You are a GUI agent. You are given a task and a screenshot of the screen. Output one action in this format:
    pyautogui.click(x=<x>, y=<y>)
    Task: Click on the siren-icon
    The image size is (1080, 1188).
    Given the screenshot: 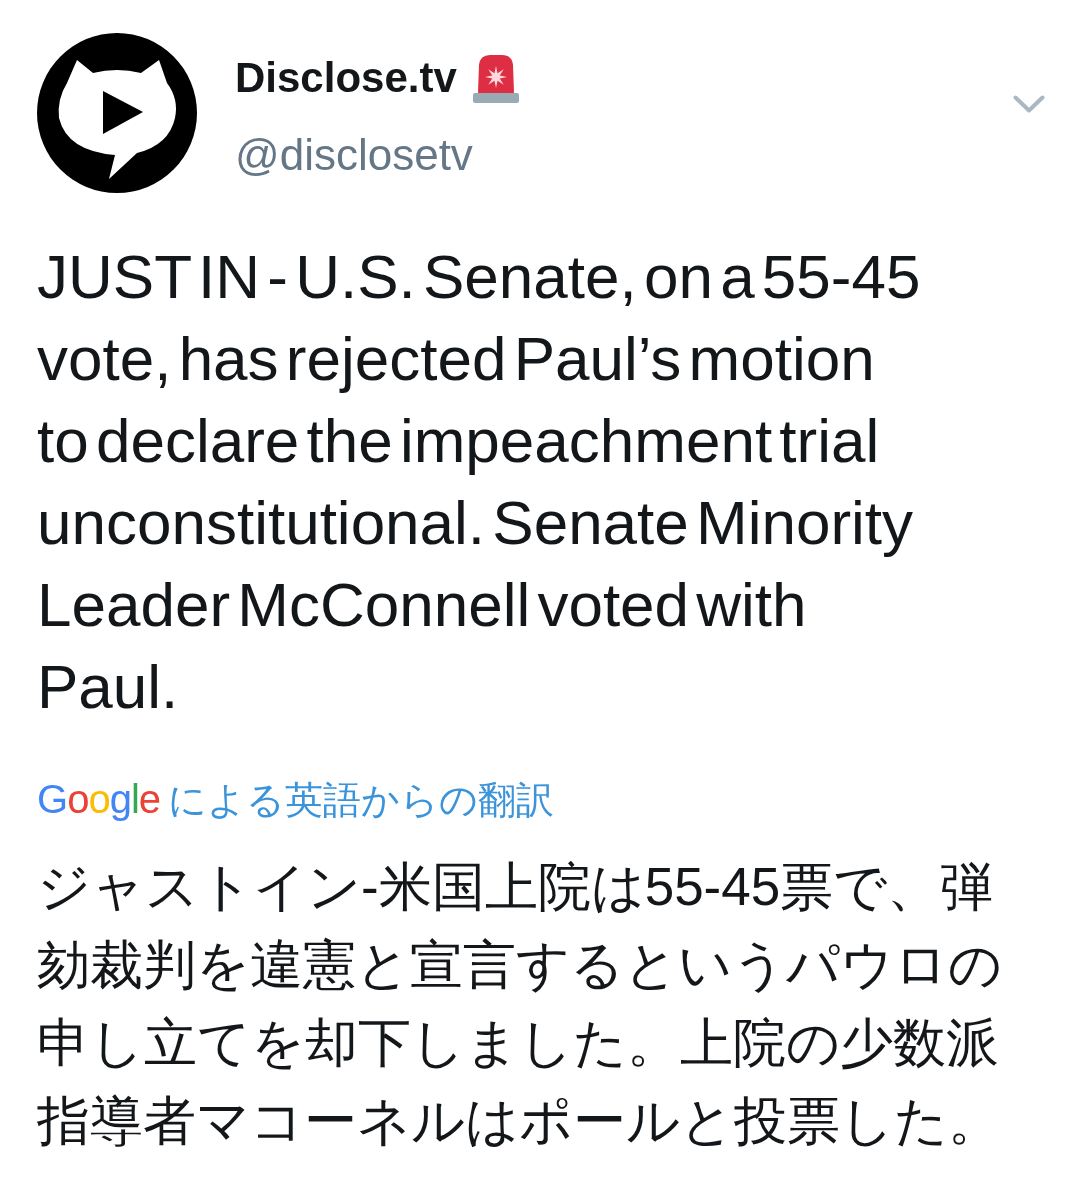 What is the action you would take?
    pyautogui.click(x=495, y=78)
    